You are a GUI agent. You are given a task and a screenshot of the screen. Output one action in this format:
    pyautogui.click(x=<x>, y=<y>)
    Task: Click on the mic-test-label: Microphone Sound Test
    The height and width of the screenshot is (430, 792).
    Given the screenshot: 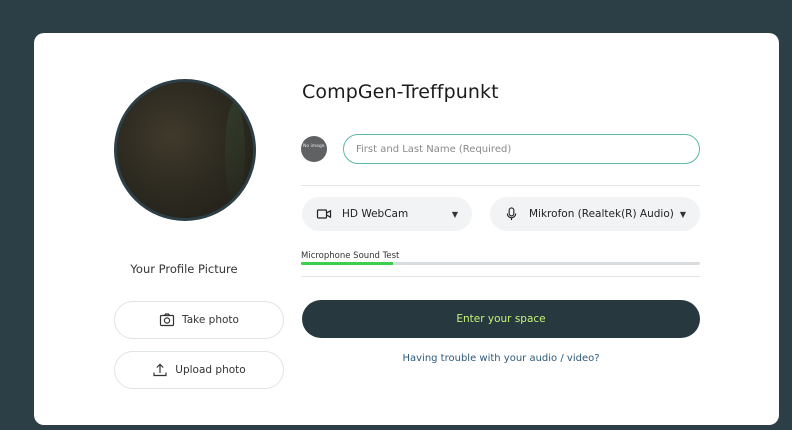 What is the action you would take?
    pyautogui.click(x=350, y=256)
    